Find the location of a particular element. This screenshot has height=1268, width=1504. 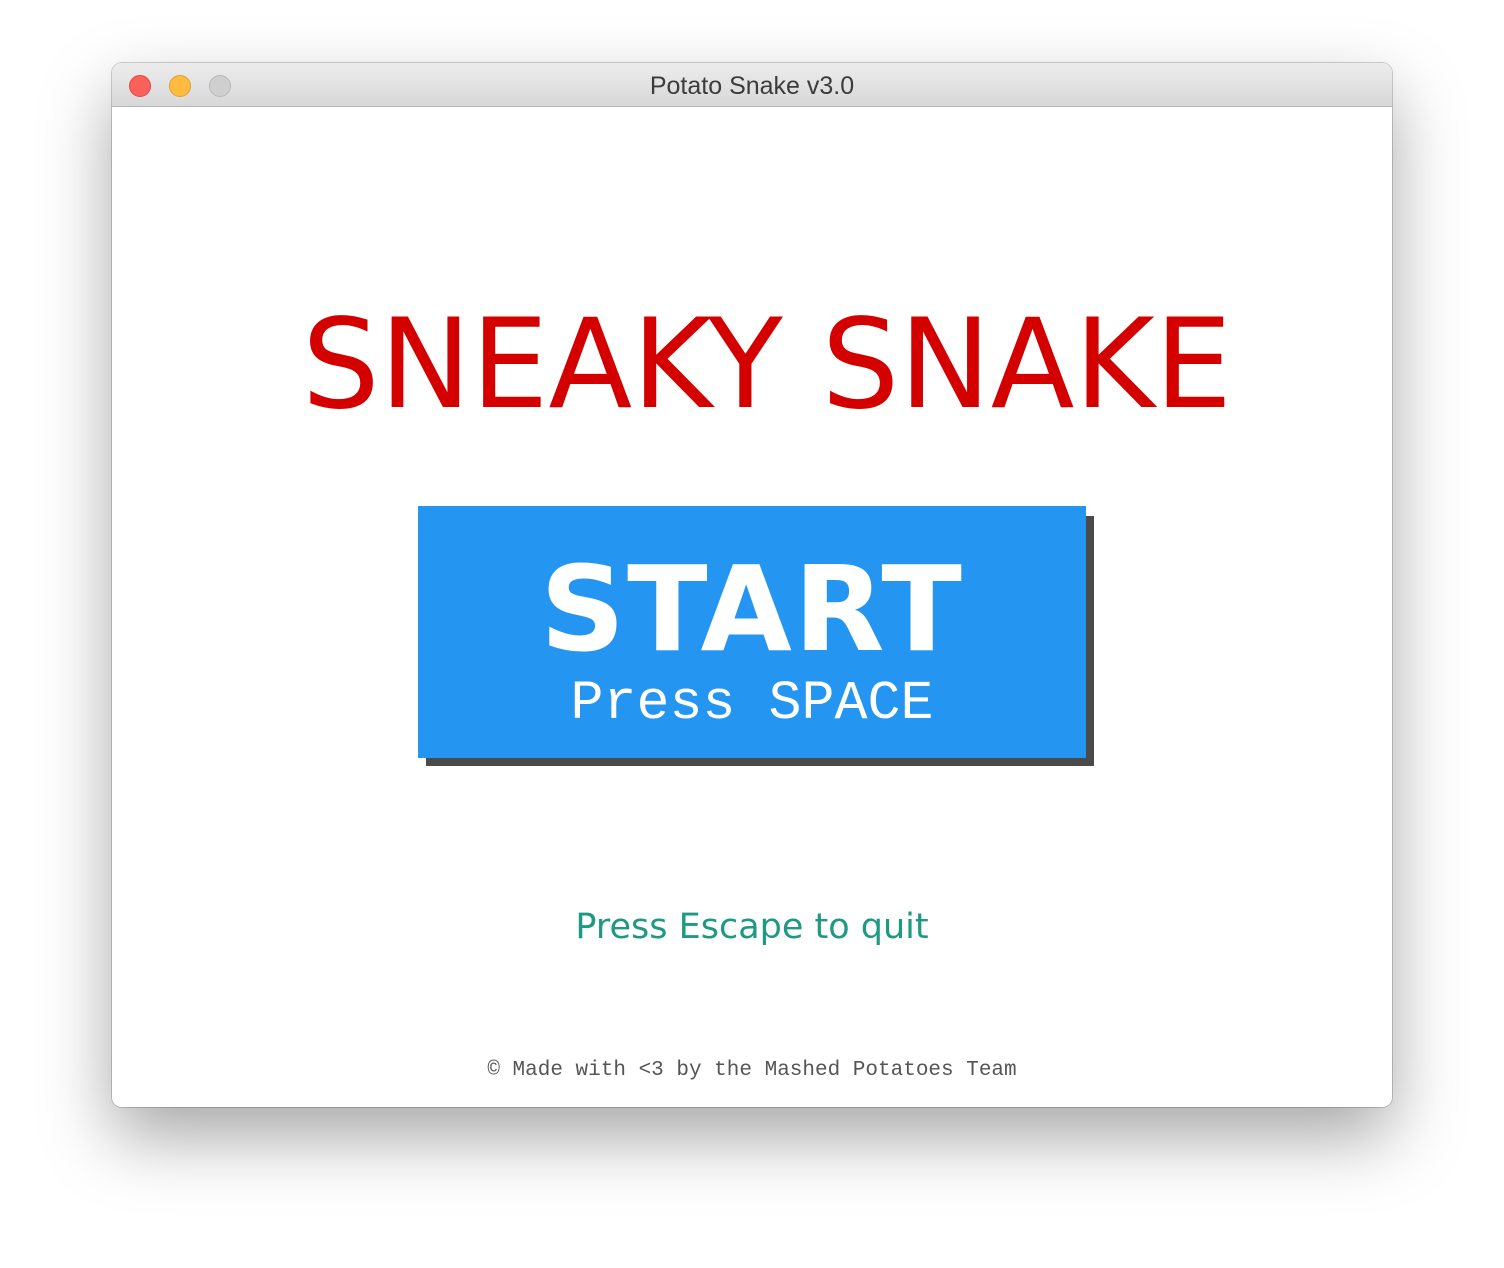

start-button-label: START is located at coordinates (752, 609).